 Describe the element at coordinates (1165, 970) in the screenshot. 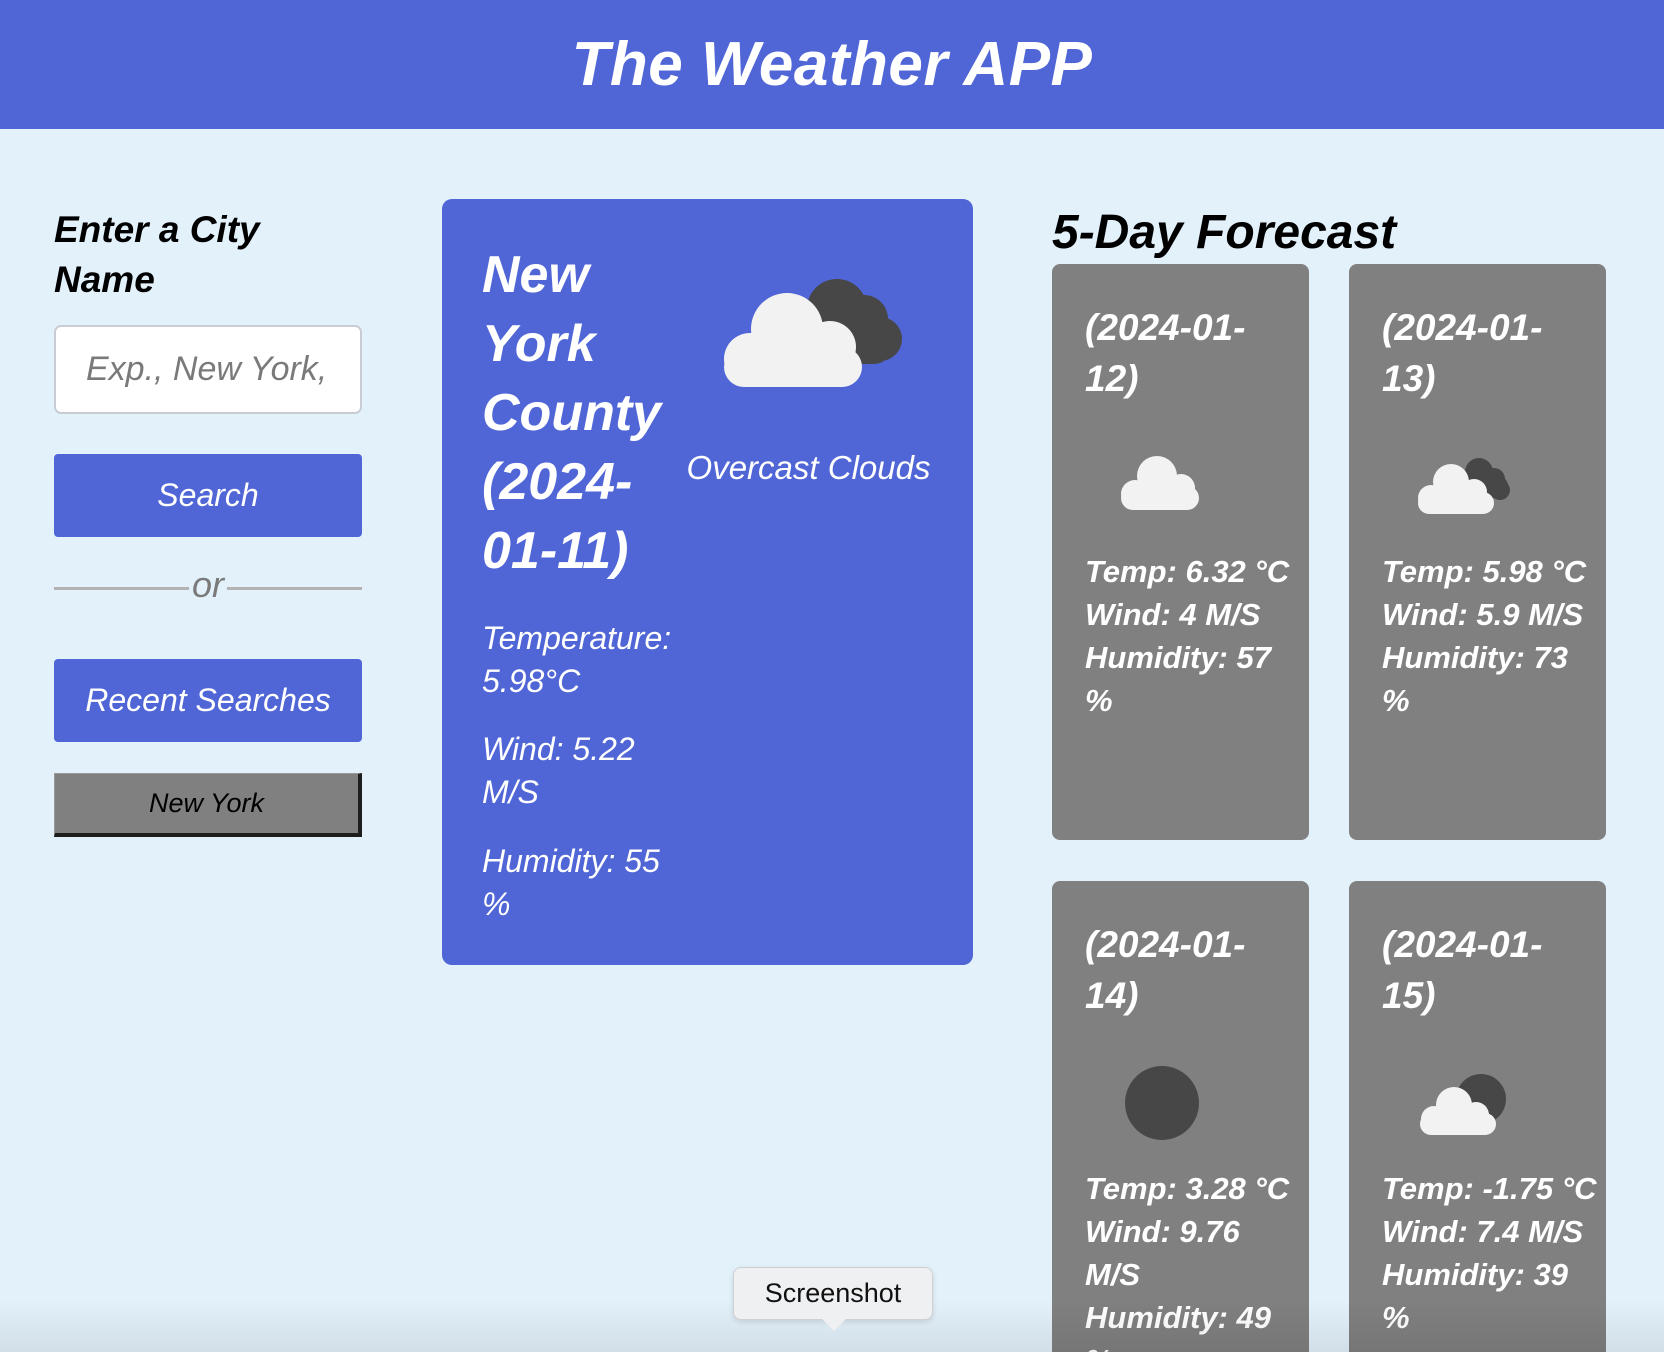

I see `forecast-date: (2024-01-14)` at that location.